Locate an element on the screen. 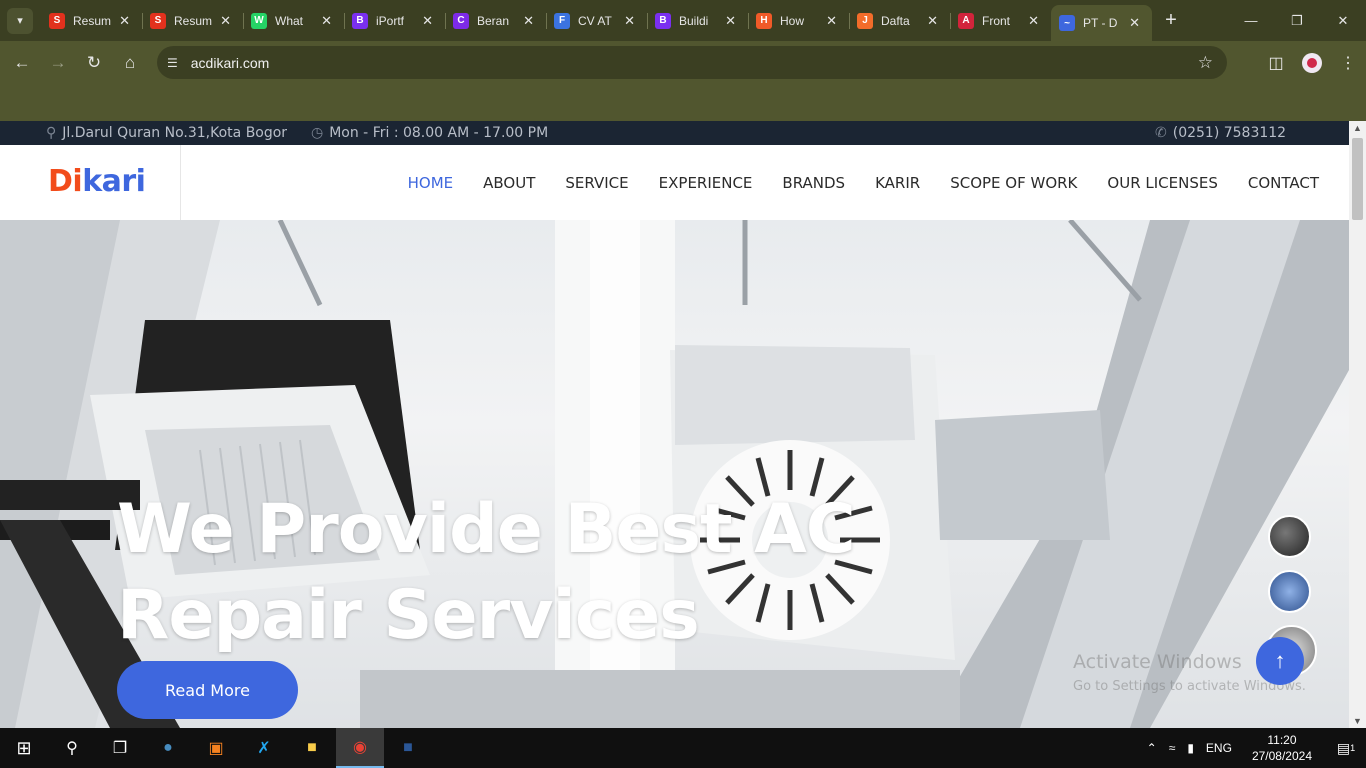  search-icon: ⚲ is located at coordinates (72, 748).